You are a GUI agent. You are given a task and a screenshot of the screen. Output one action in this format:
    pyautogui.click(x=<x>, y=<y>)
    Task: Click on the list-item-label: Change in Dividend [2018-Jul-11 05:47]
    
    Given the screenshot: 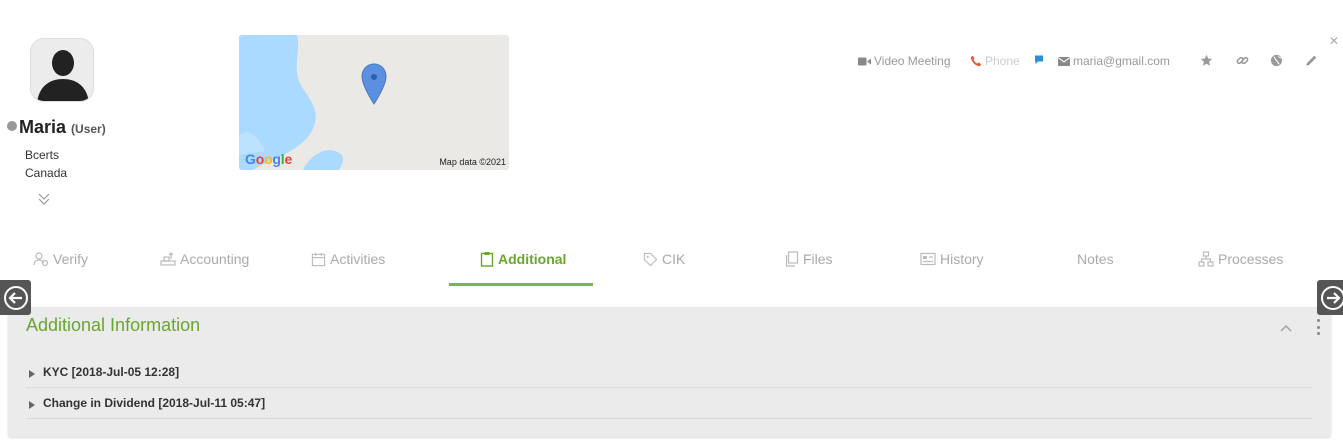 What is the action you would take?
    pyautogui.click(x=154, y=403)
    